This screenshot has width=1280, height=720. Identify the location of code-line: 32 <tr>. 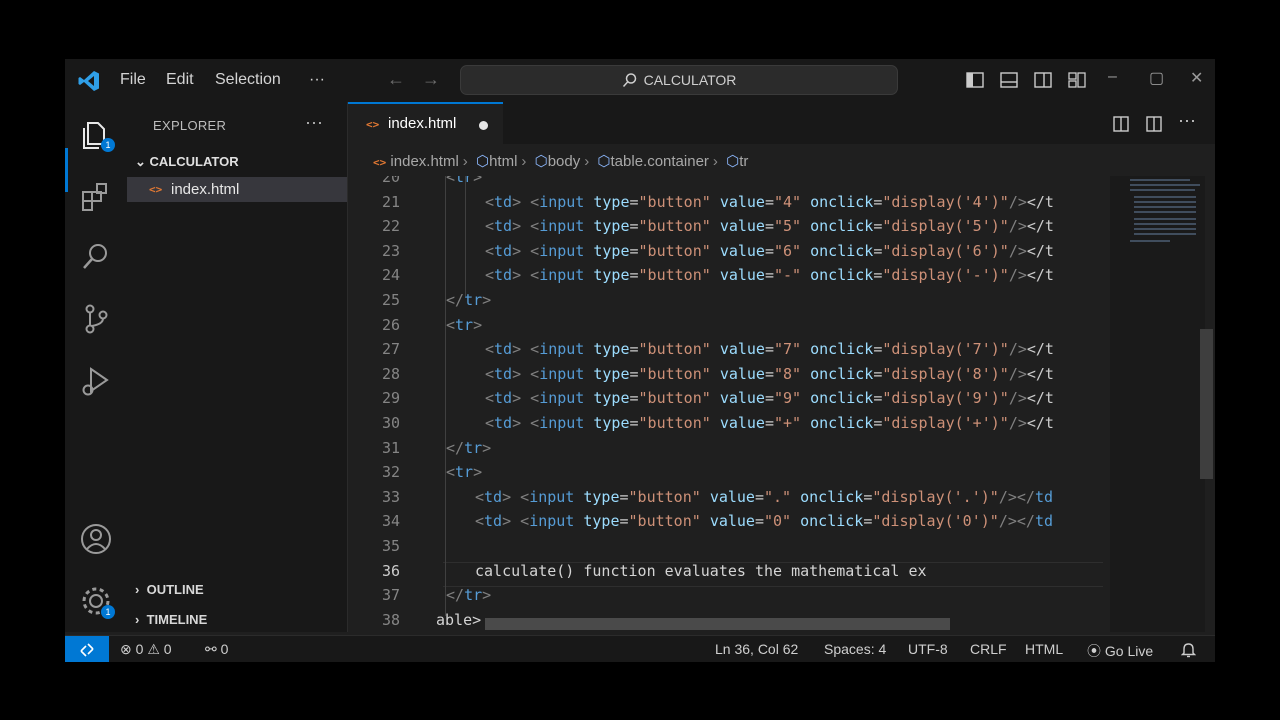
(728, 472).